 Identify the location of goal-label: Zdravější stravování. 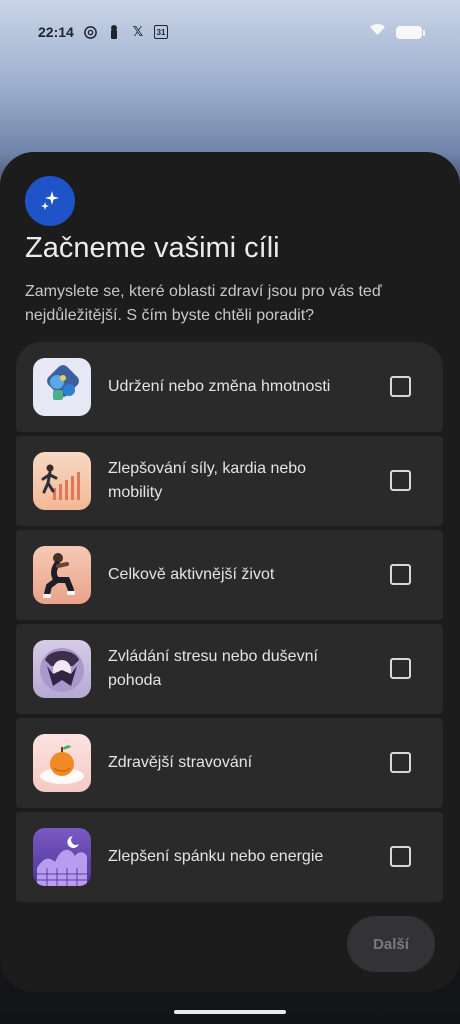
(180, 762).